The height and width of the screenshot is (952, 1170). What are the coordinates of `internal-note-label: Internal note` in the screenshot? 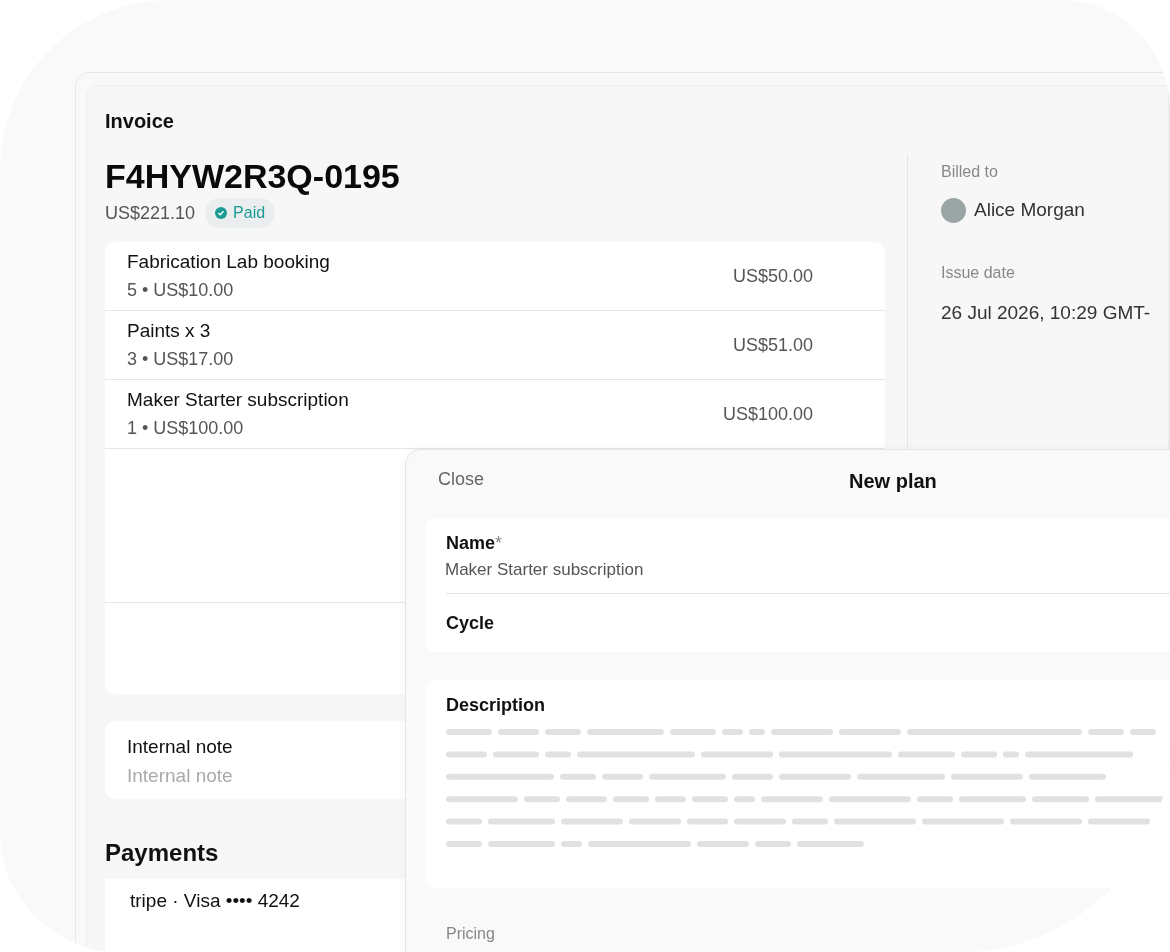 It's located at (180, 747).